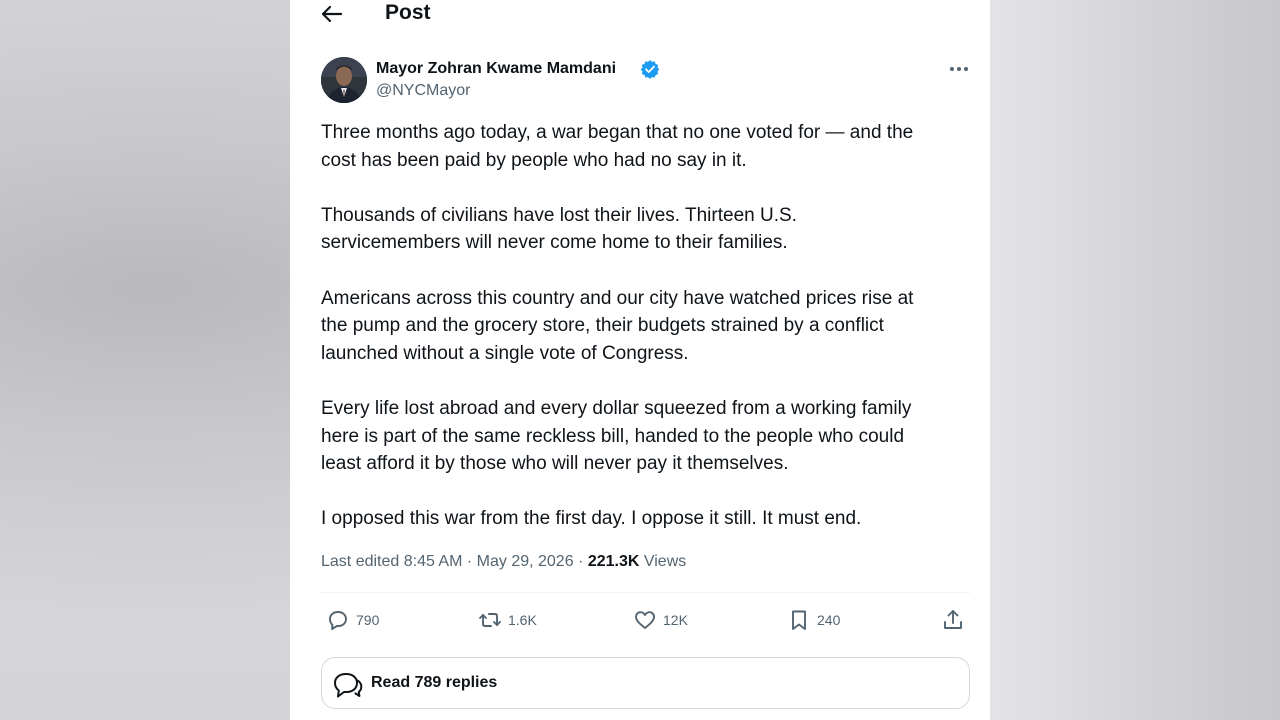  What do you see at coordinates (813, 620) in the screenshot?
I see `bookmark-button: 240` at bounding box center [813, 620].